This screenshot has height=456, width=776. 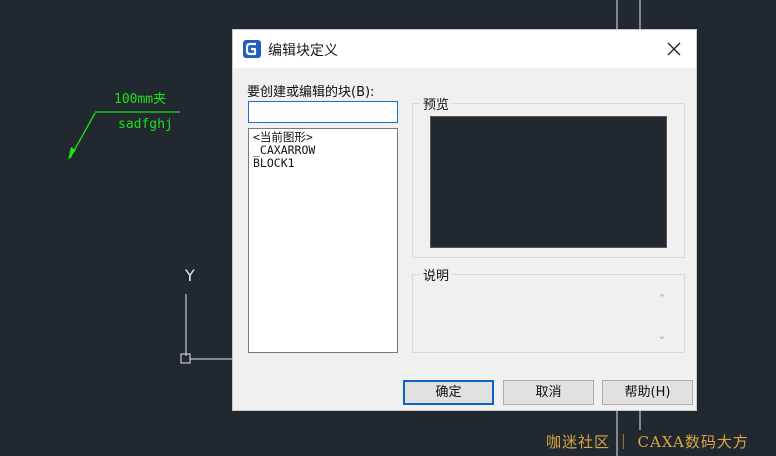 What do you see at coordinates (323, 112) in the screenshot?
I see `block-name-input` at bounding box center [323, 112].